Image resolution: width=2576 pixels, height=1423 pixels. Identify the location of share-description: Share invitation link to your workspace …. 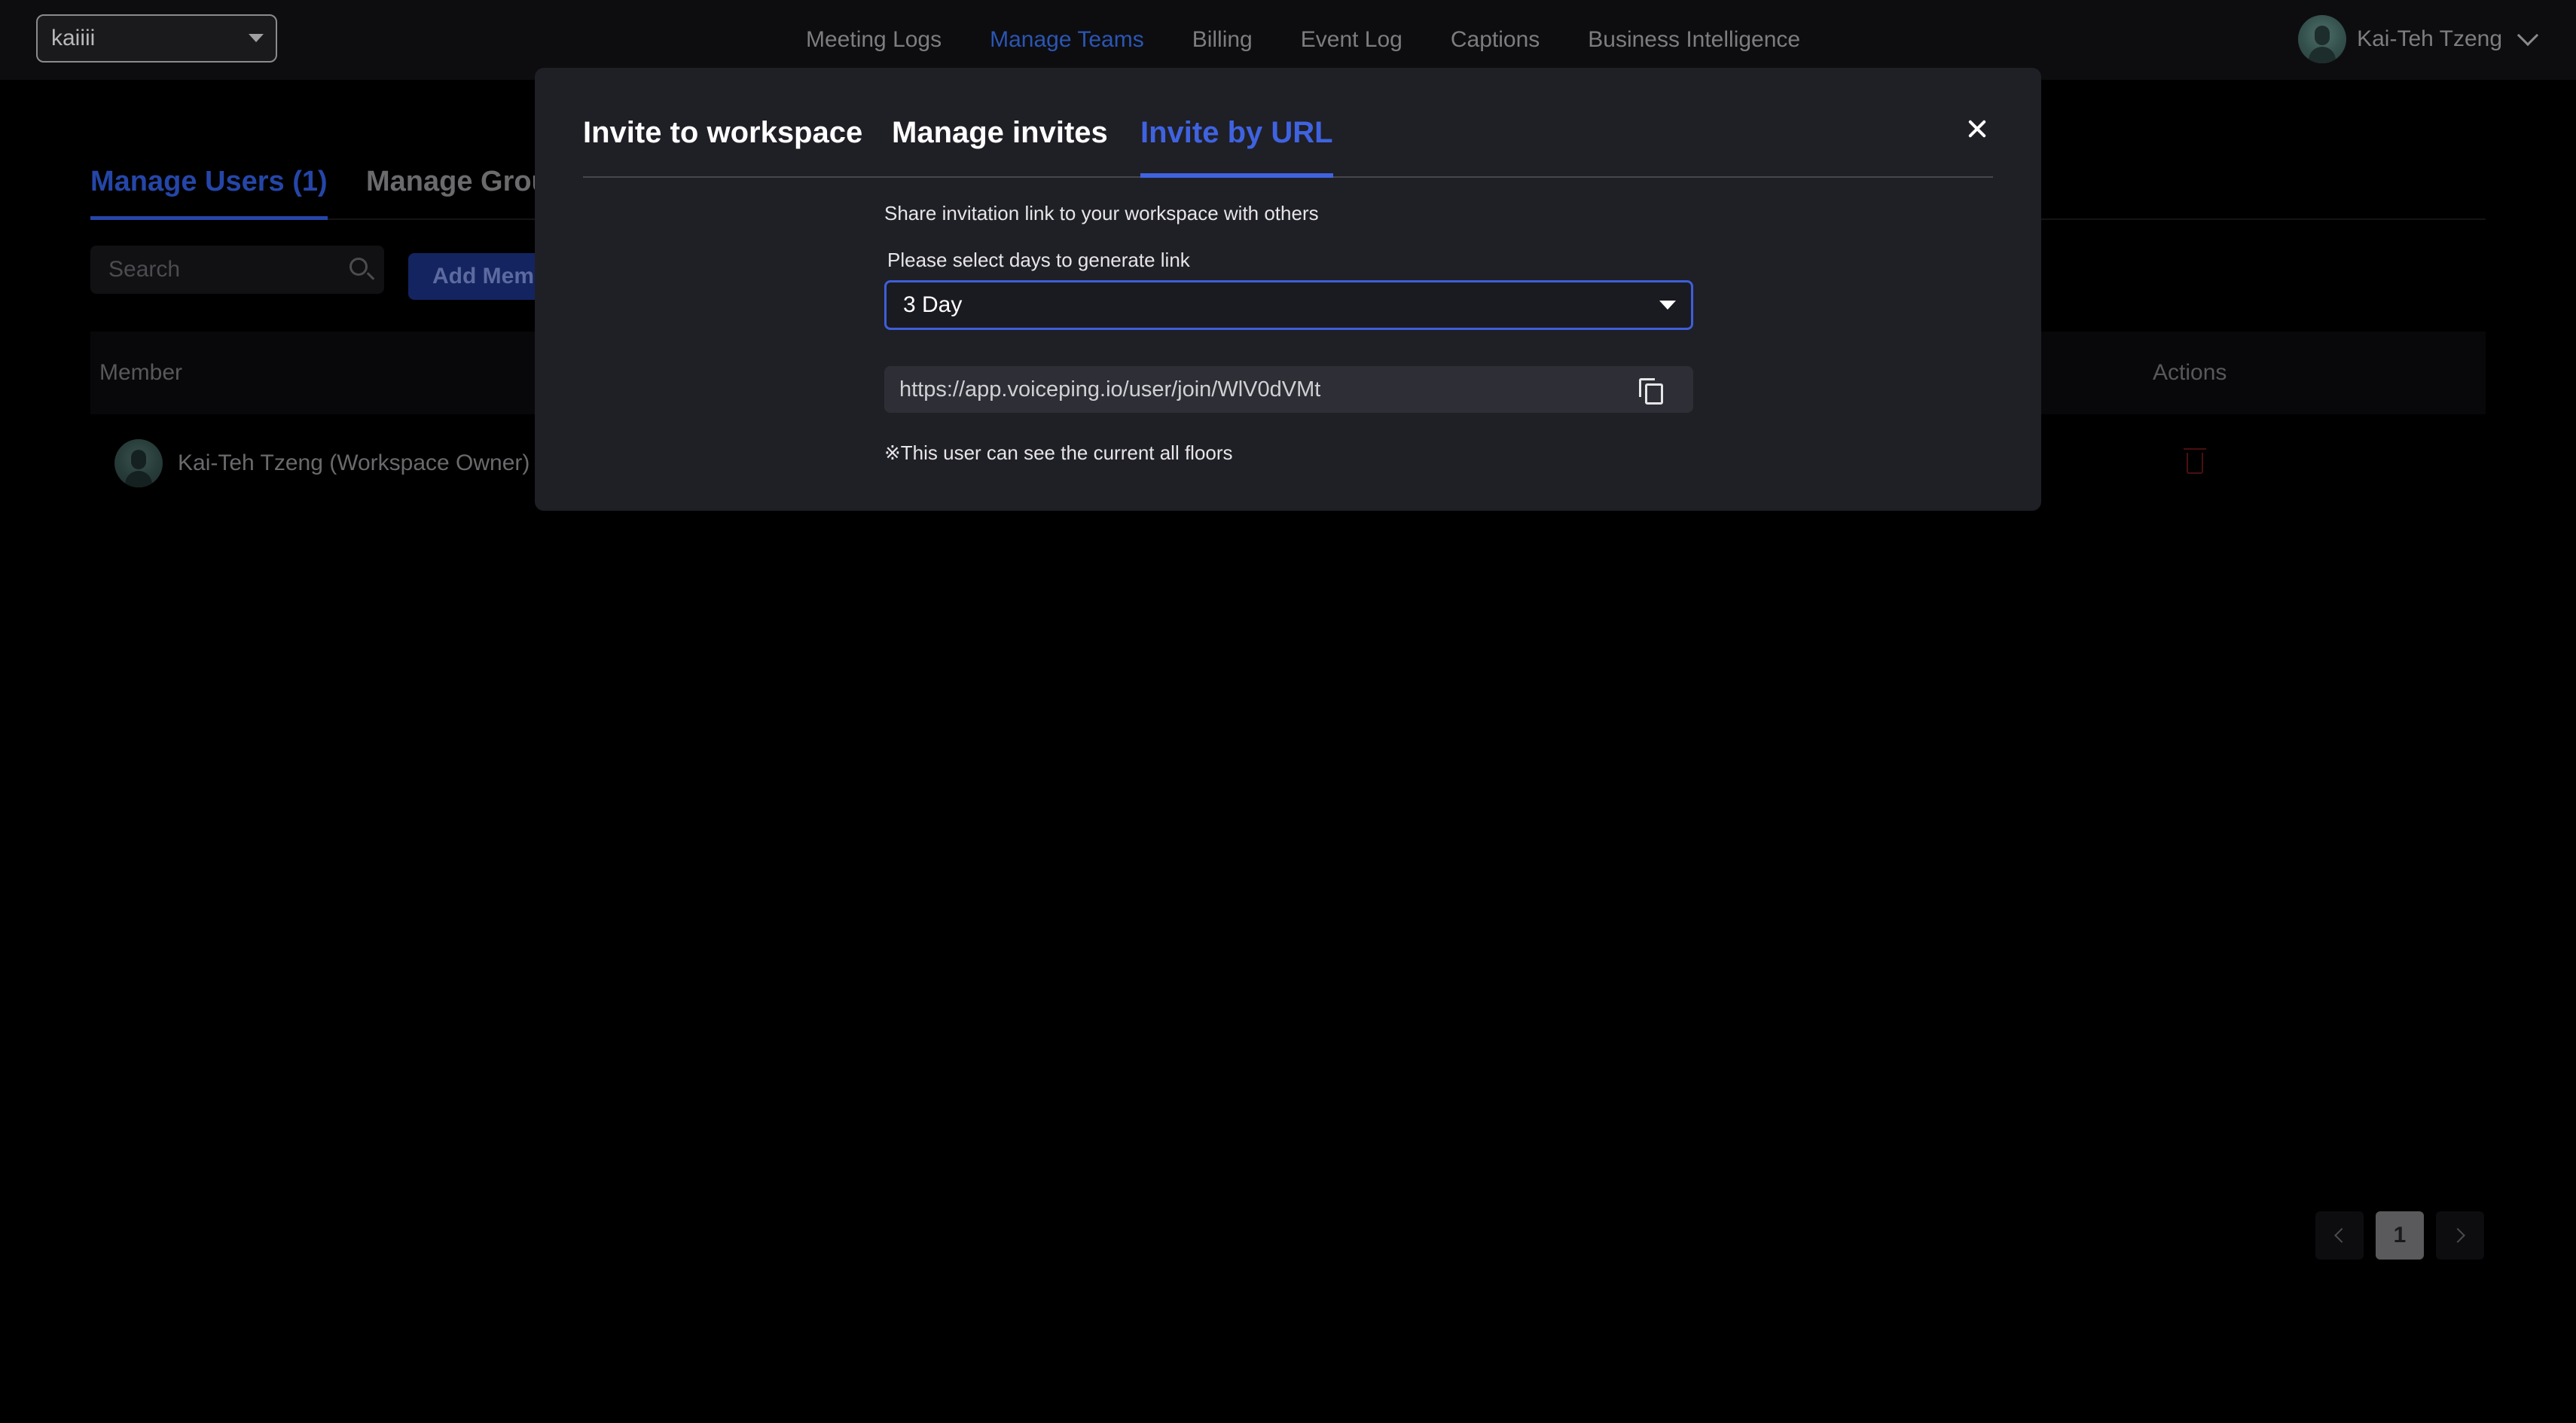
(1102, 213).